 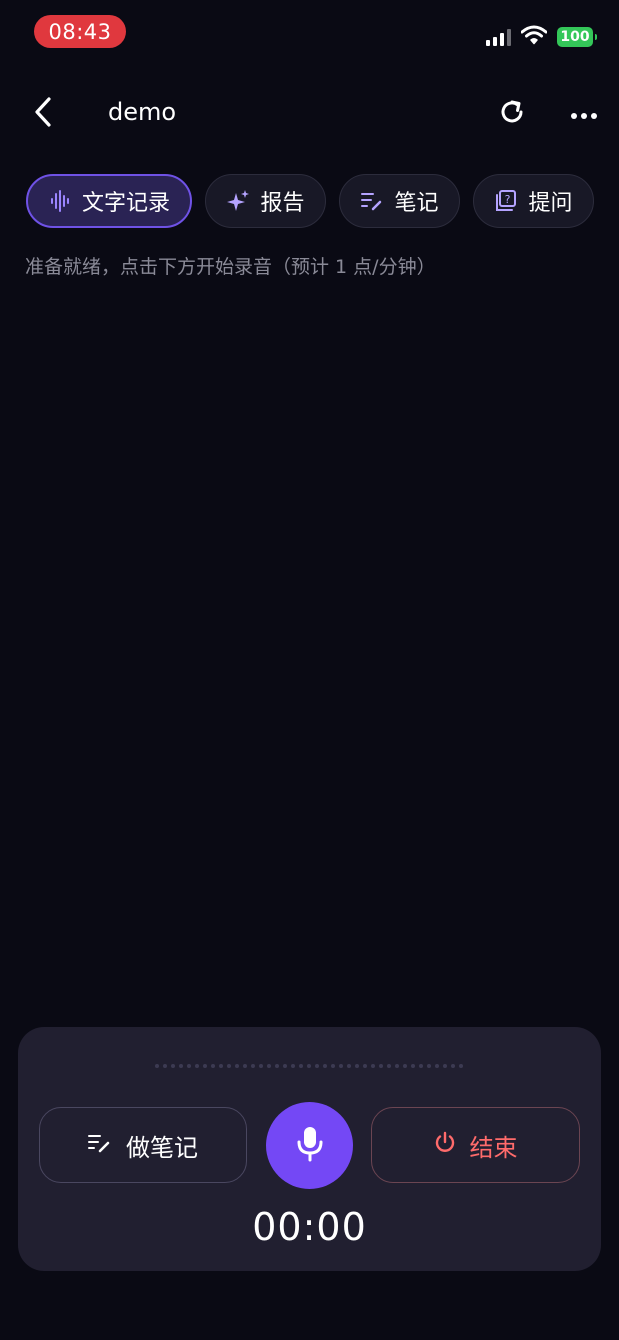 I want to click on tab-label: 提问, so click(x=550, y=203).